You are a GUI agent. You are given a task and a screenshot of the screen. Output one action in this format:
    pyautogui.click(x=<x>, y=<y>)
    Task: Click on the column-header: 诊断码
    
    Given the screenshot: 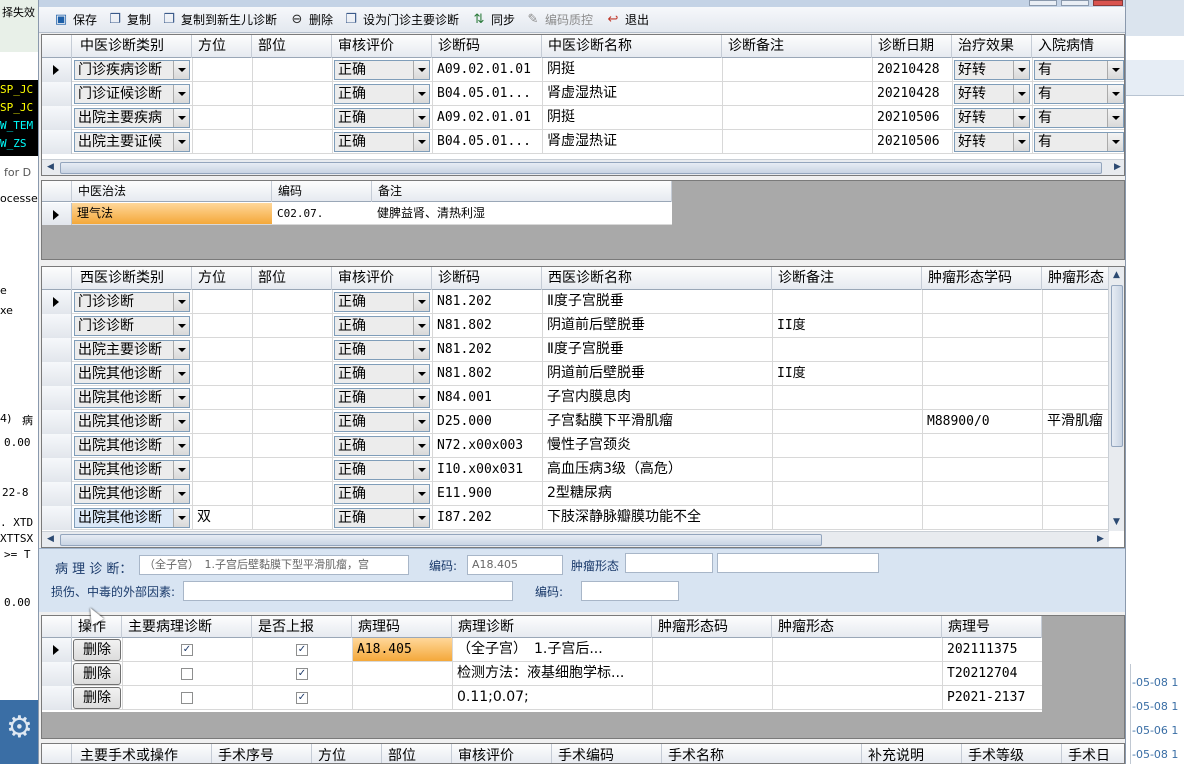 What is the action you would take?
    pyautogui.click(x=487, y=278)
    